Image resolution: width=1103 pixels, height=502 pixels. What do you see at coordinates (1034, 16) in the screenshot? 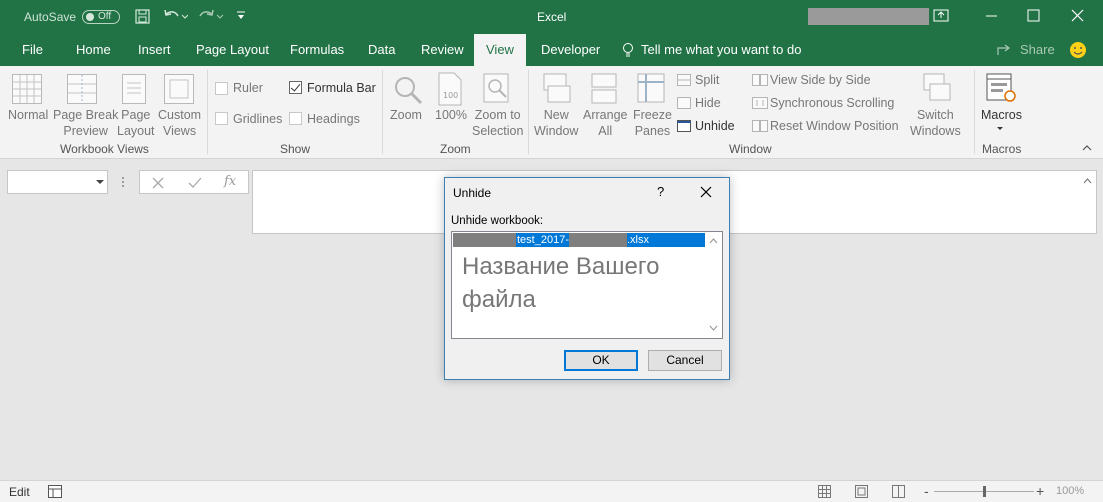
I see `maximize-icon` at bounding box center [1034, 16].